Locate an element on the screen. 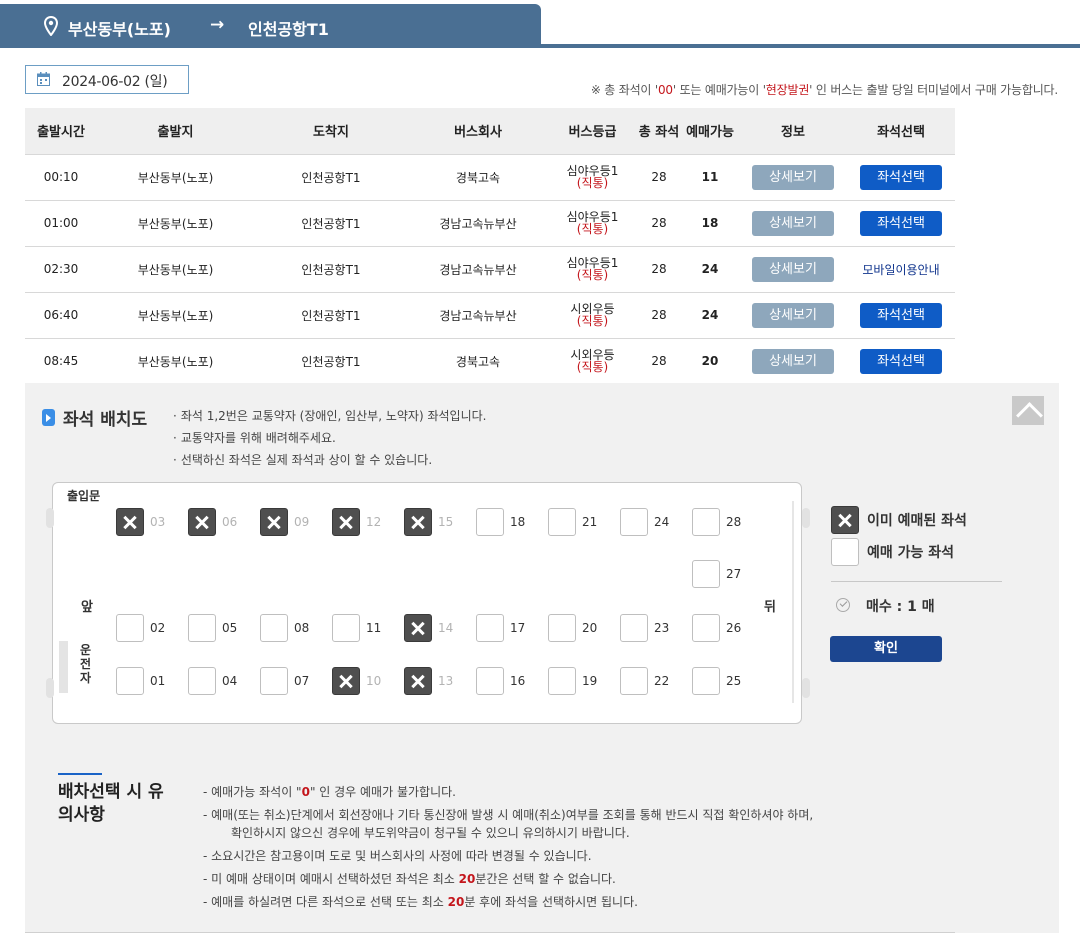 The height and width of the screenshot is (936, 1080). header-bus-grade: 버스등급 is located at coordinates (592, 131).